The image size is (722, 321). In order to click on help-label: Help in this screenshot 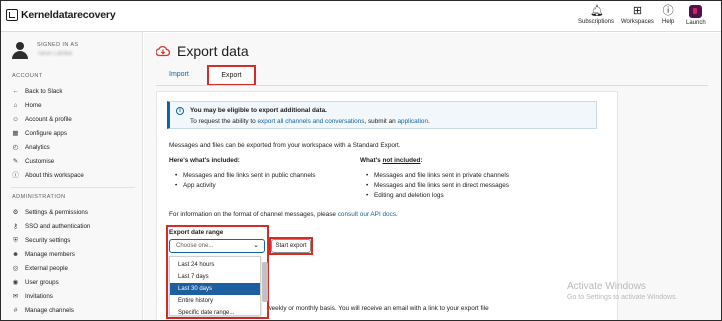, I will do `click(668, 22)`.